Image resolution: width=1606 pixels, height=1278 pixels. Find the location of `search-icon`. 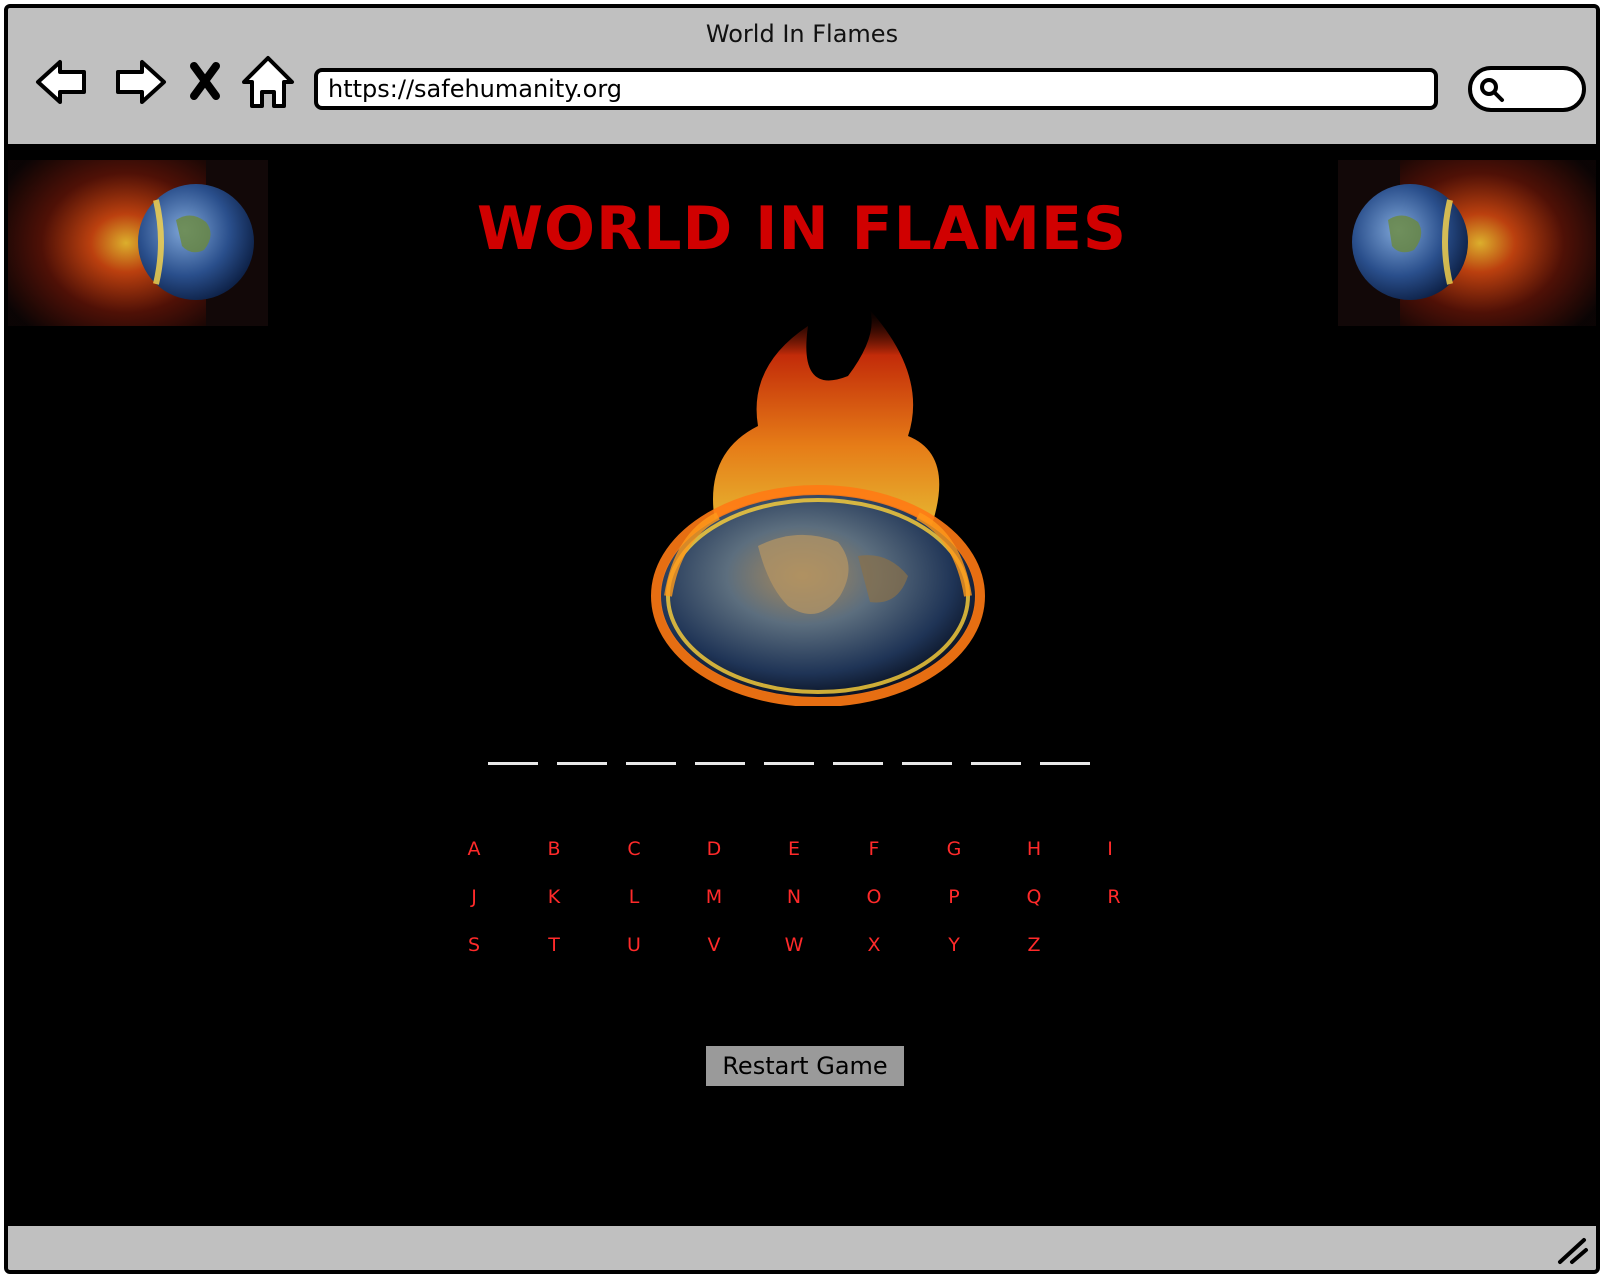

search-icon is located at coordinates (1492, 90).